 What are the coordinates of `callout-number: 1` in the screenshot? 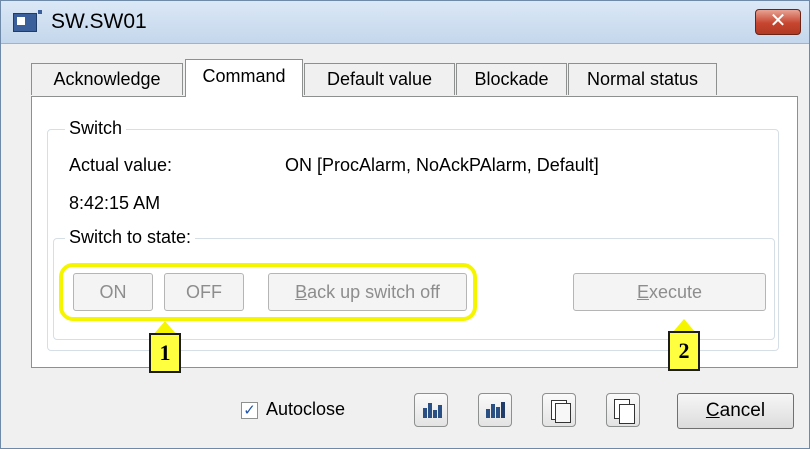 It's located at (165, 353).